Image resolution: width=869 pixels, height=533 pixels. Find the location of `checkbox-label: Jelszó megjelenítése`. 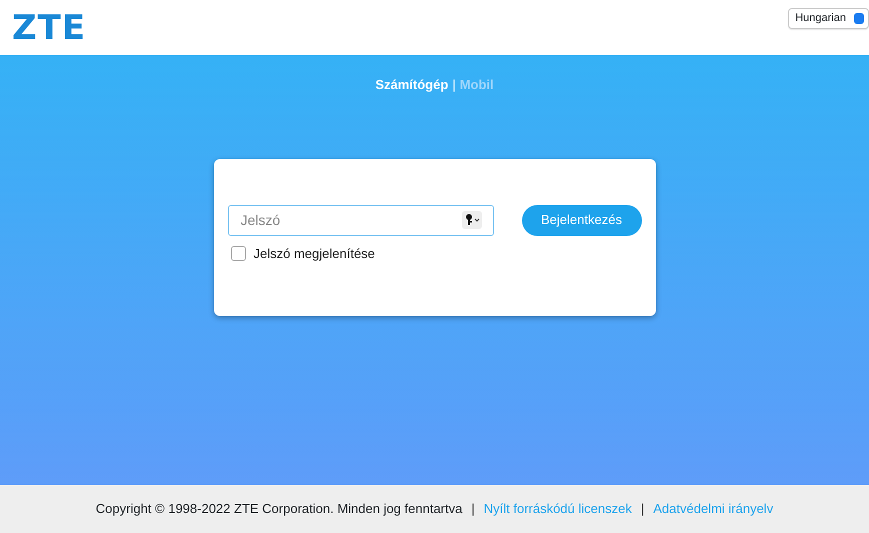

checkbox-label: Jelszó megjelenítése is located at coordinates (314, 253).